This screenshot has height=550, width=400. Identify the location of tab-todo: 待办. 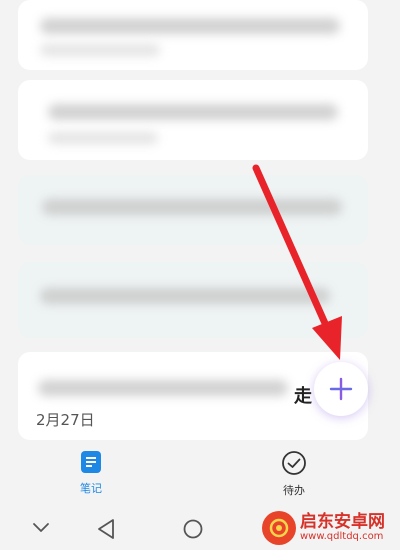
(294, 474).